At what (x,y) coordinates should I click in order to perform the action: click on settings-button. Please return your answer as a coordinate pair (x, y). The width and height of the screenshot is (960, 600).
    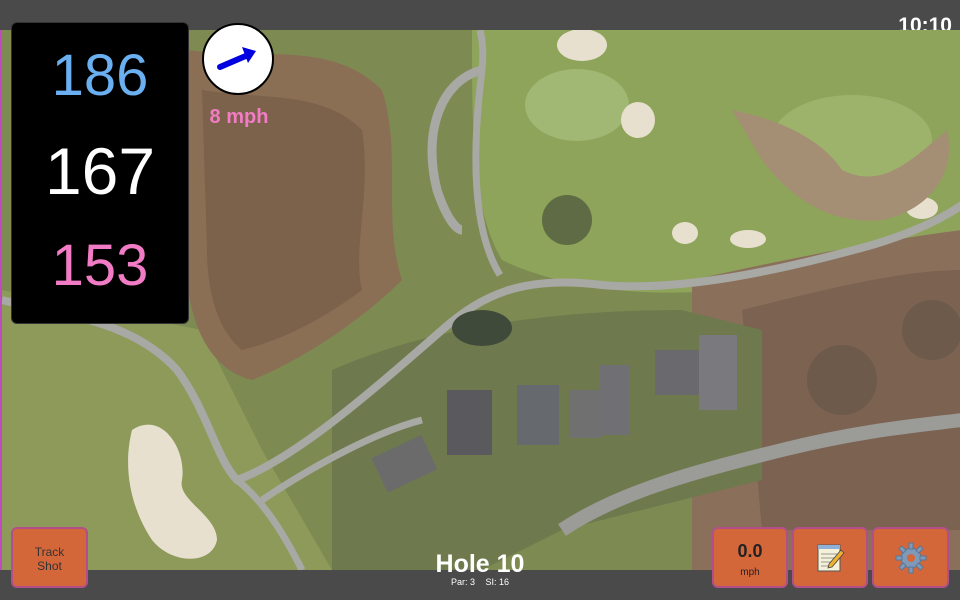
    Looking at the image, I should click on (910, 557).